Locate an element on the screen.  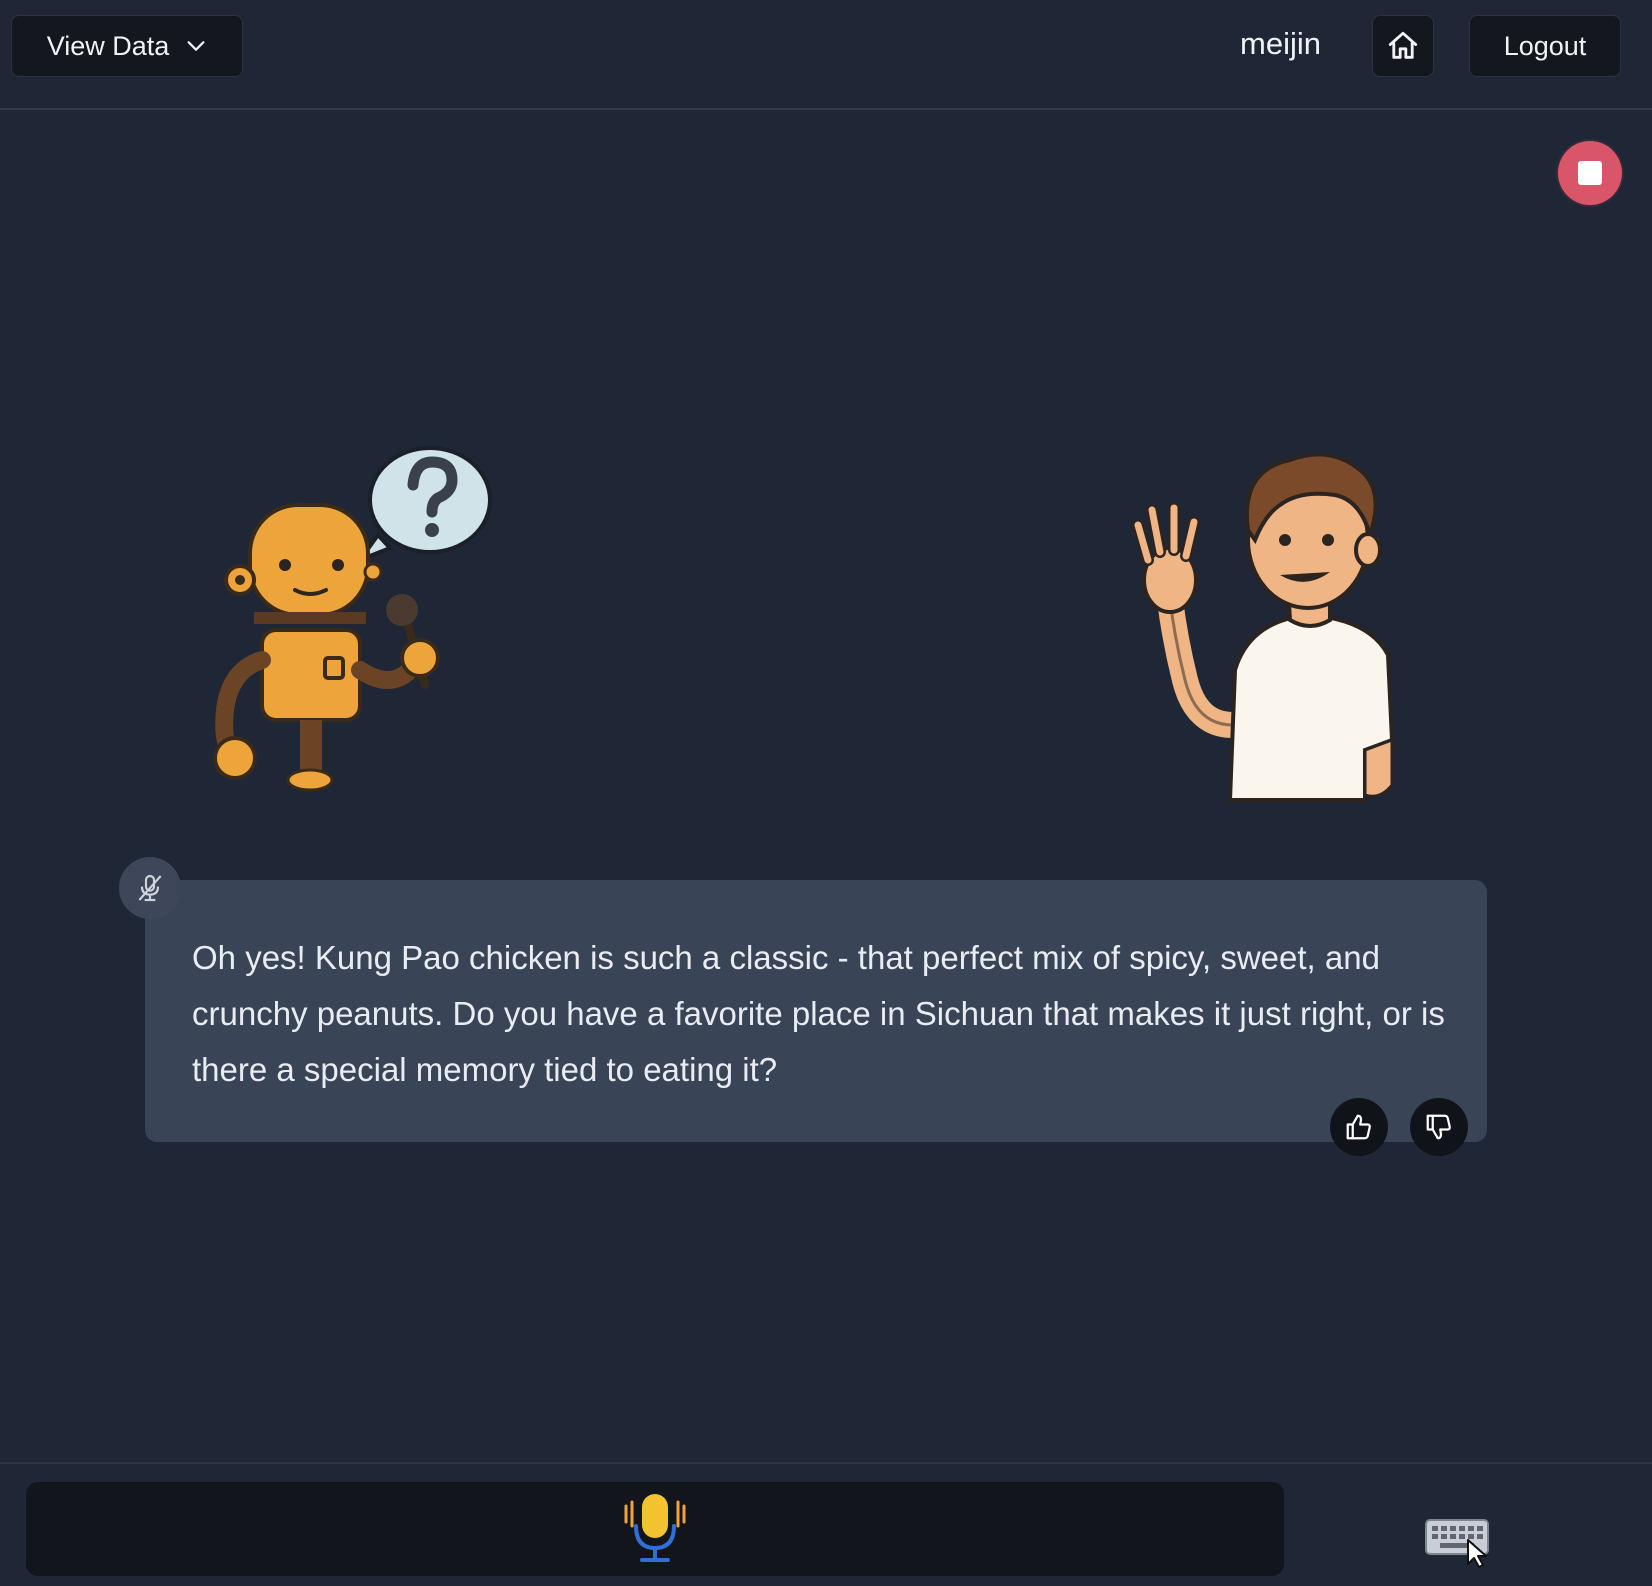
waving-hand-icon is located at coordinates (1166, 558).